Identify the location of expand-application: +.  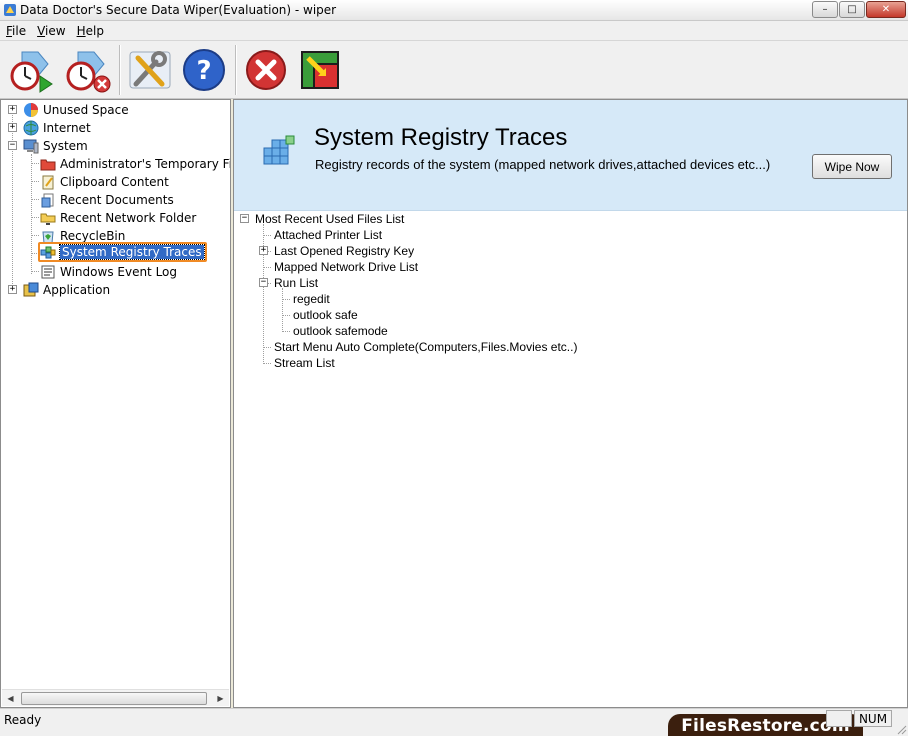
(12, 289).